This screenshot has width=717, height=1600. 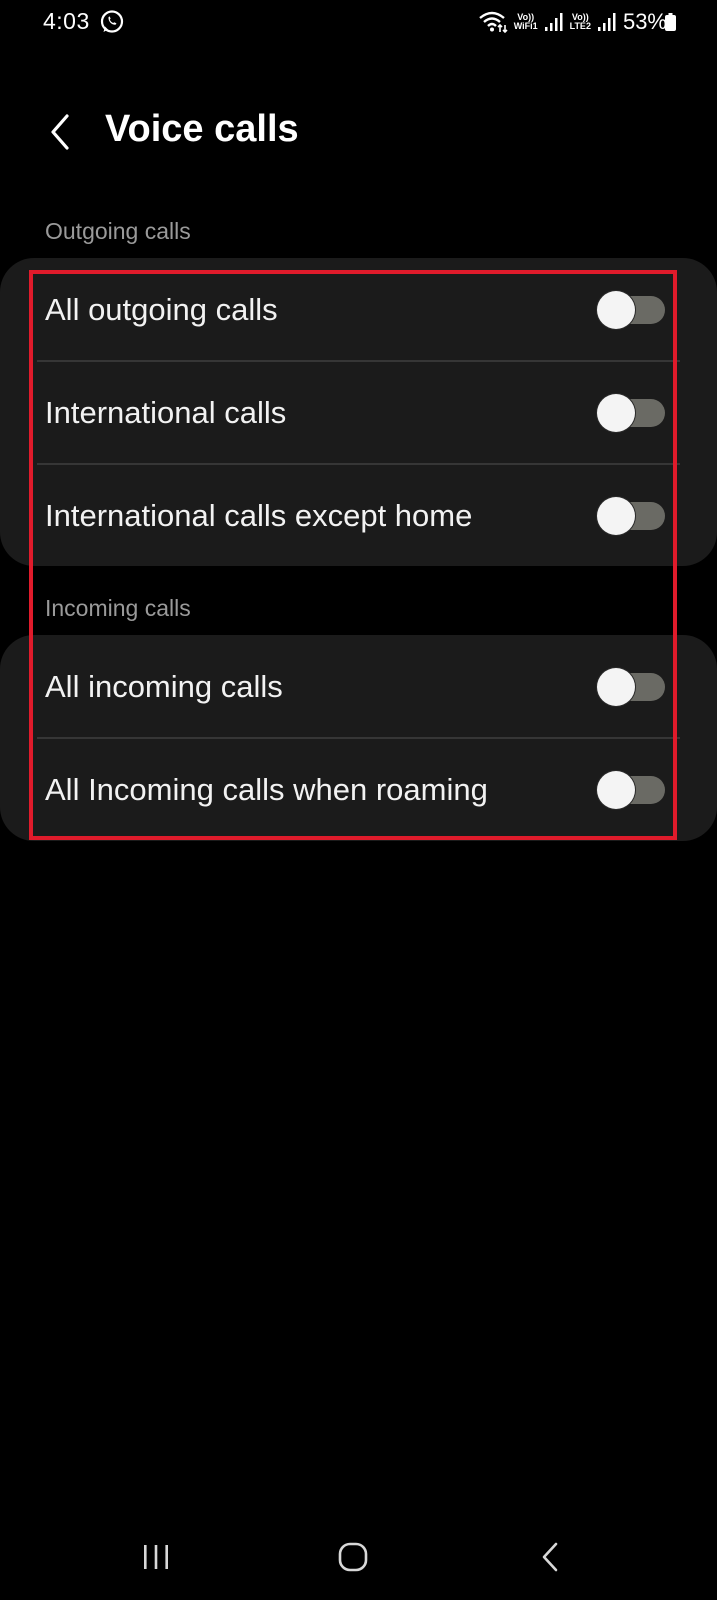 What do you see at coordinates (118, 608) in the screenshot?
I see `section-label-incoming: Incoming calls` at bounding box center [118, 608].